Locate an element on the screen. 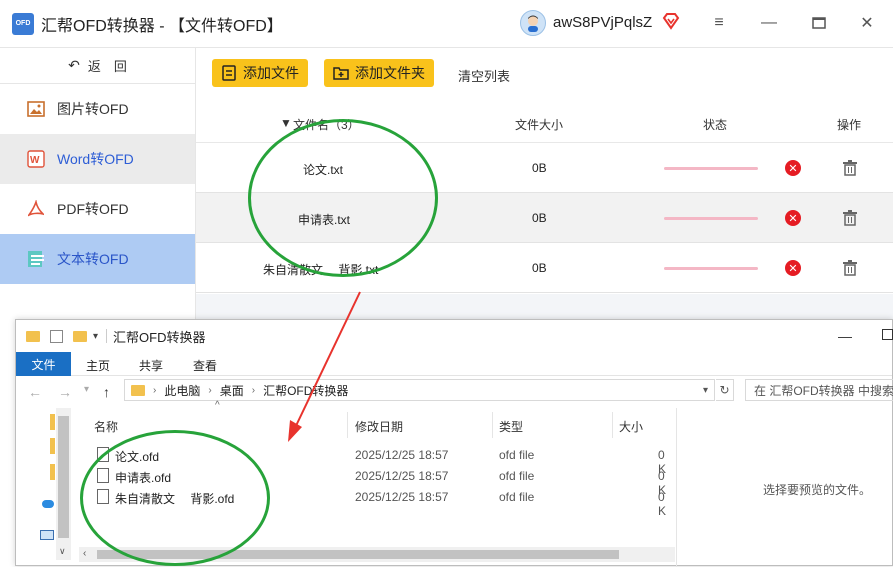 The width and height of the screenshot is (893, 567). toolbar: 添加文件 添加文件夹 清空列表 is located at coordinates (544, 74).